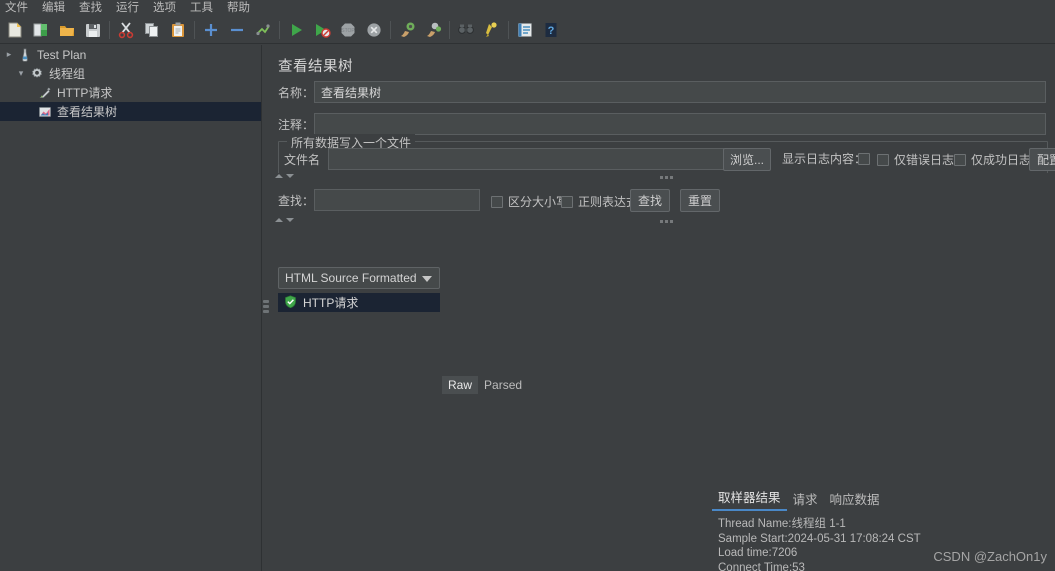 This screenshot has width=1055, height=571. What do you see at coordinates (466, 30) in the screenshot?
I see `search-icon` at bounding box center [466, 30].